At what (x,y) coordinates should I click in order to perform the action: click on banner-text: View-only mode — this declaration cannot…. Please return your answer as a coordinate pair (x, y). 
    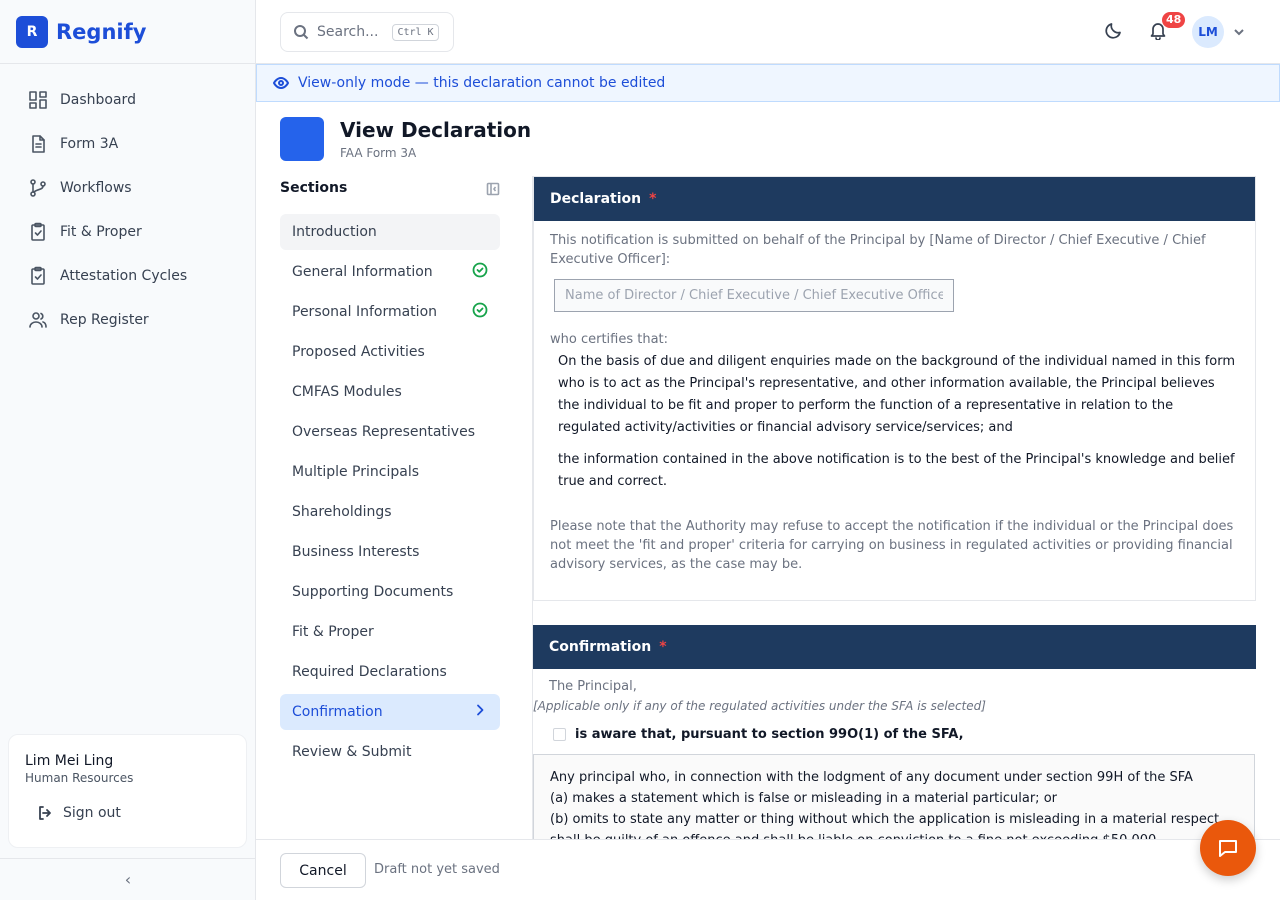
    Looking at the image, I should click on (482, 83).